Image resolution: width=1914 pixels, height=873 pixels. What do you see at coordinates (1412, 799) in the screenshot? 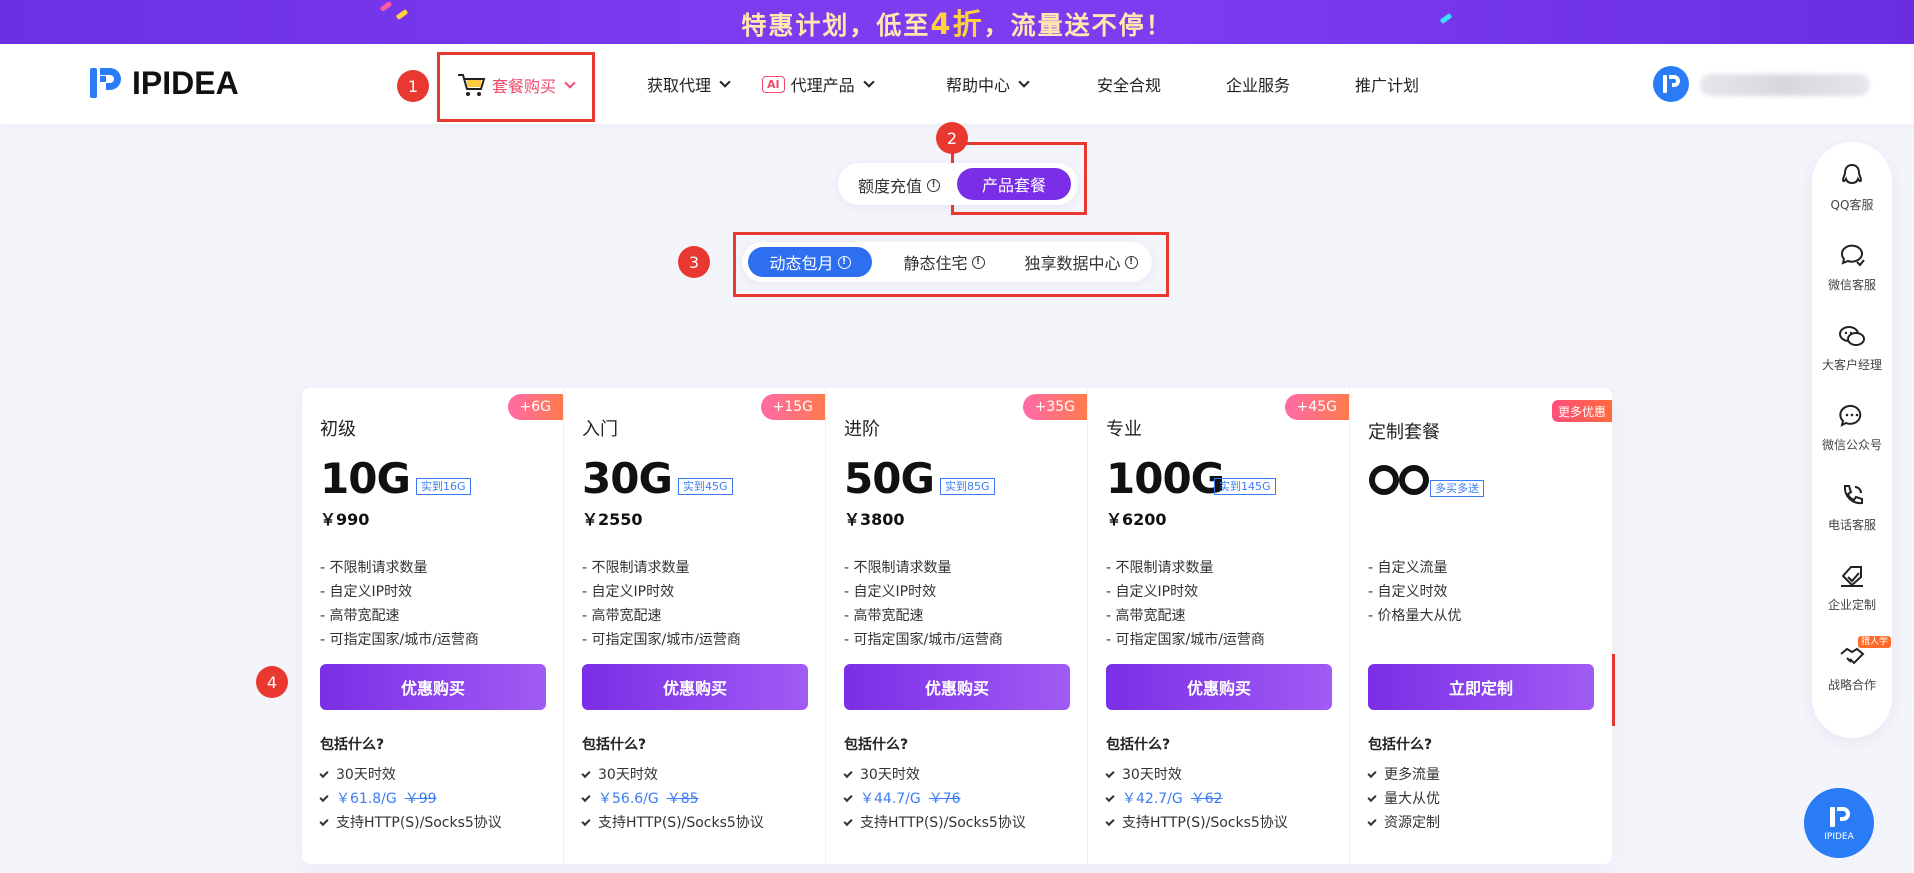
I see `include-text: 量大从优` at bounding box center [1412, 799].